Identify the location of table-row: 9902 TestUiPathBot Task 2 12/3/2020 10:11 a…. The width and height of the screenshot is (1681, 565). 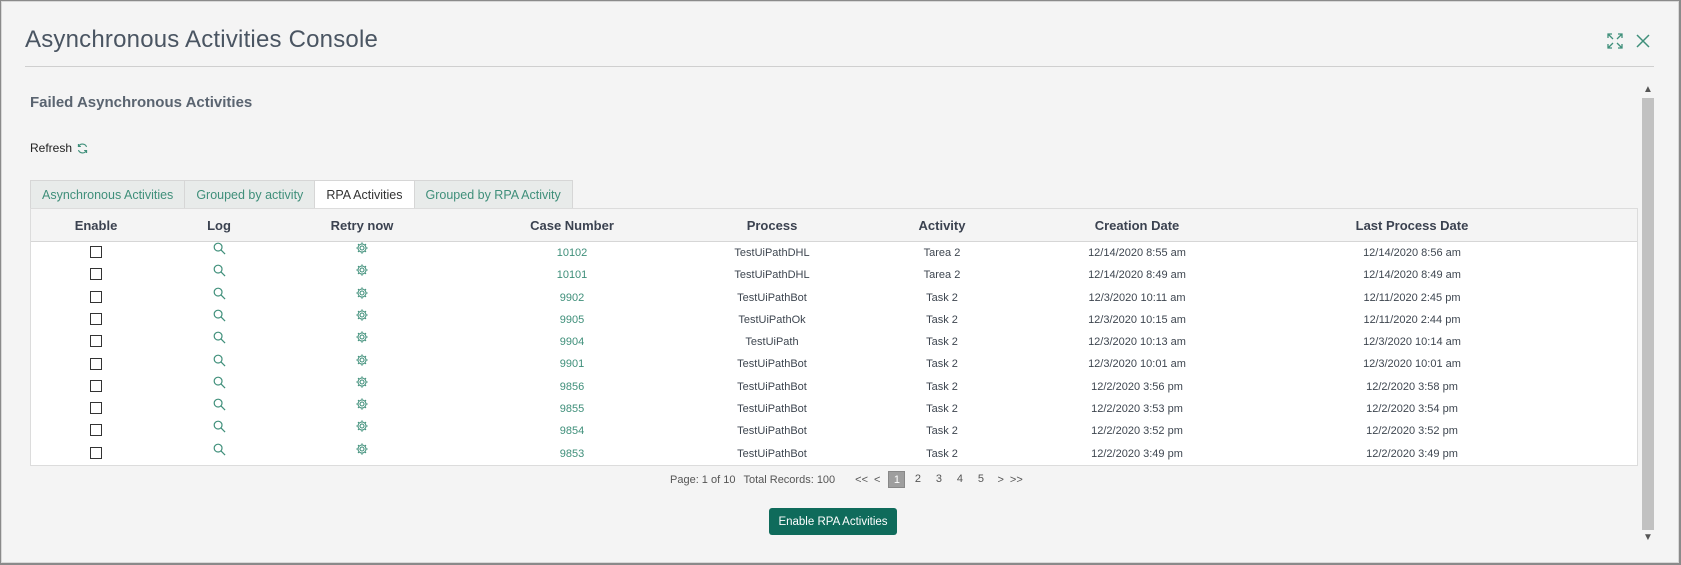
(834, 298).